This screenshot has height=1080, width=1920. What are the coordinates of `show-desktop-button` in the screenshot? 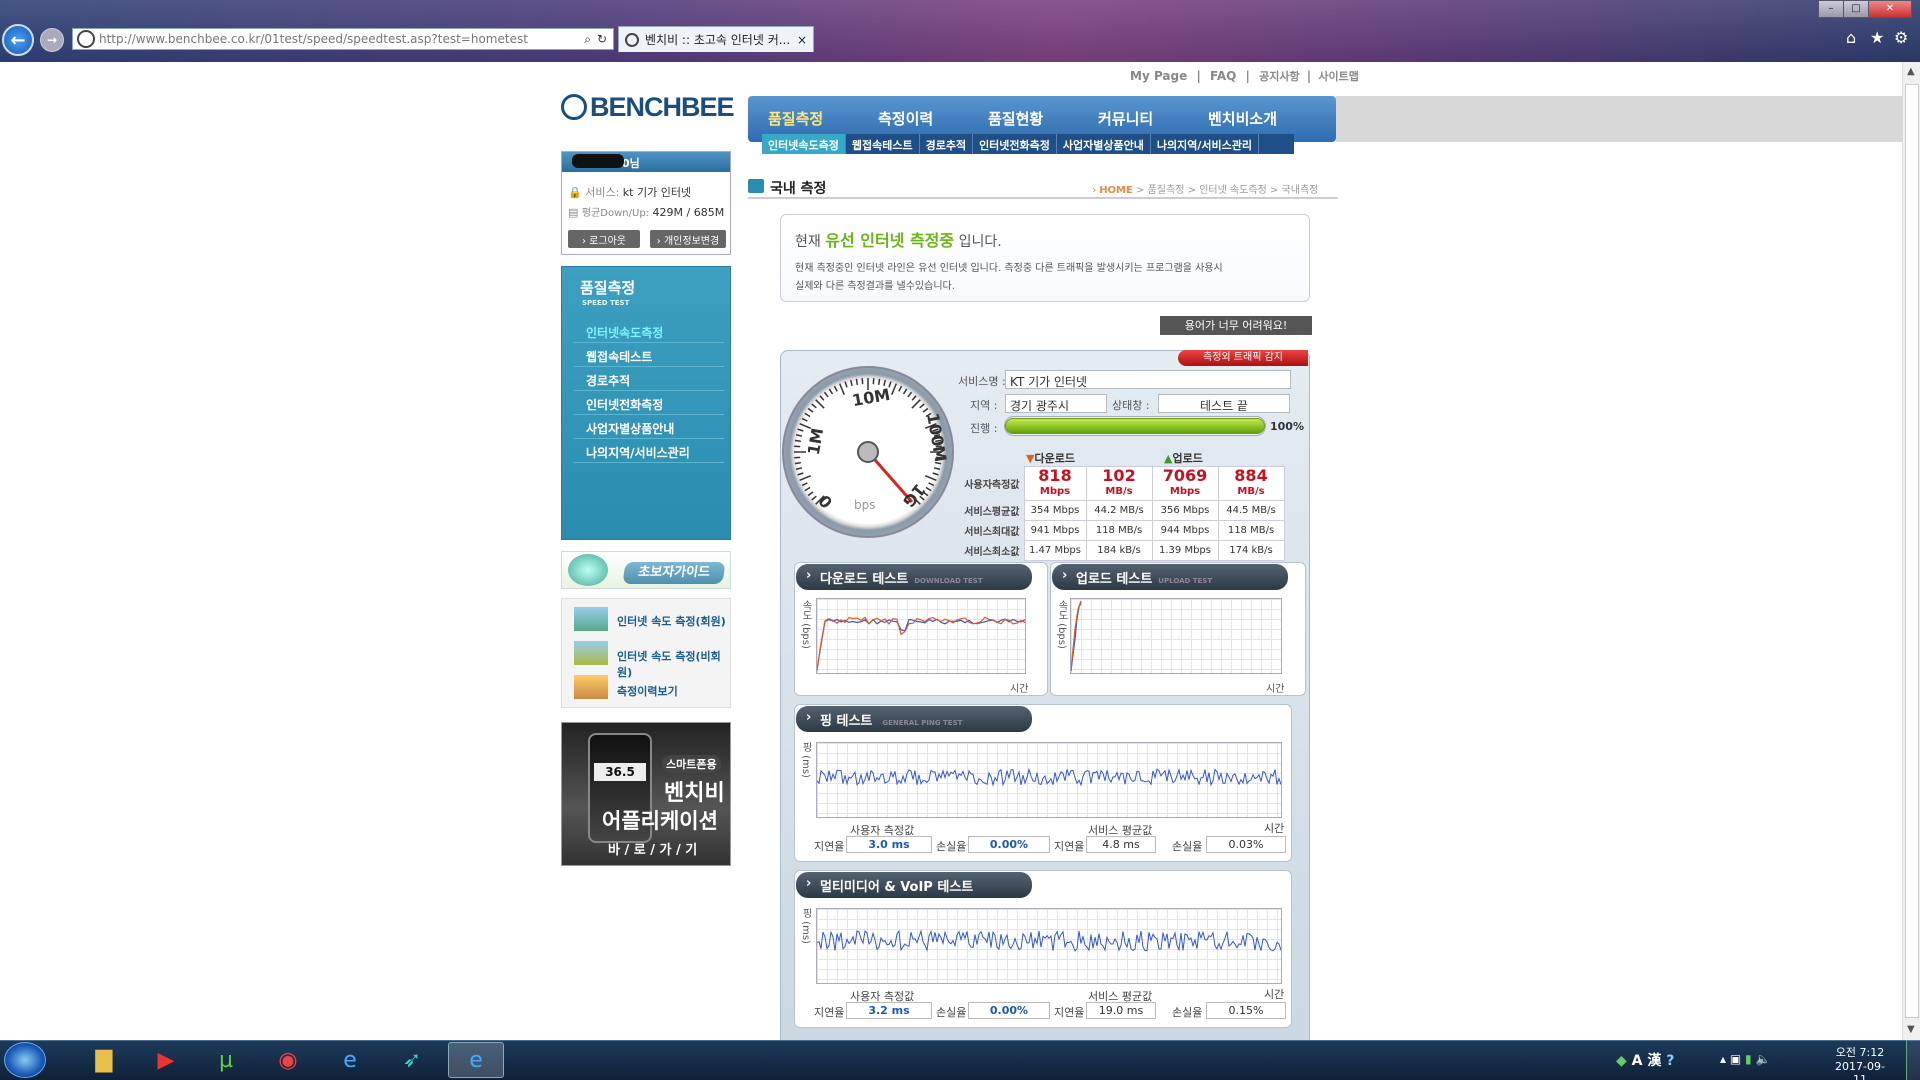 It's located at (1913, 1060).